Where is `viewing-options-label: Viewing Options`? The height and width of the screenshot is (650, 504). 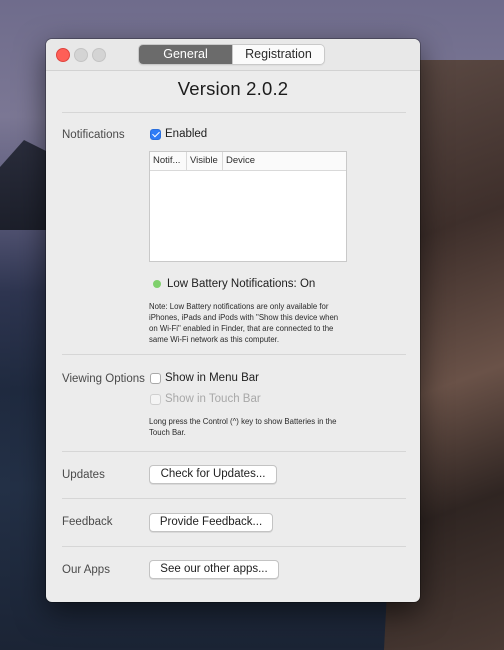 viewing-options-label: Viewing Options is located at coordinates (103, 379).